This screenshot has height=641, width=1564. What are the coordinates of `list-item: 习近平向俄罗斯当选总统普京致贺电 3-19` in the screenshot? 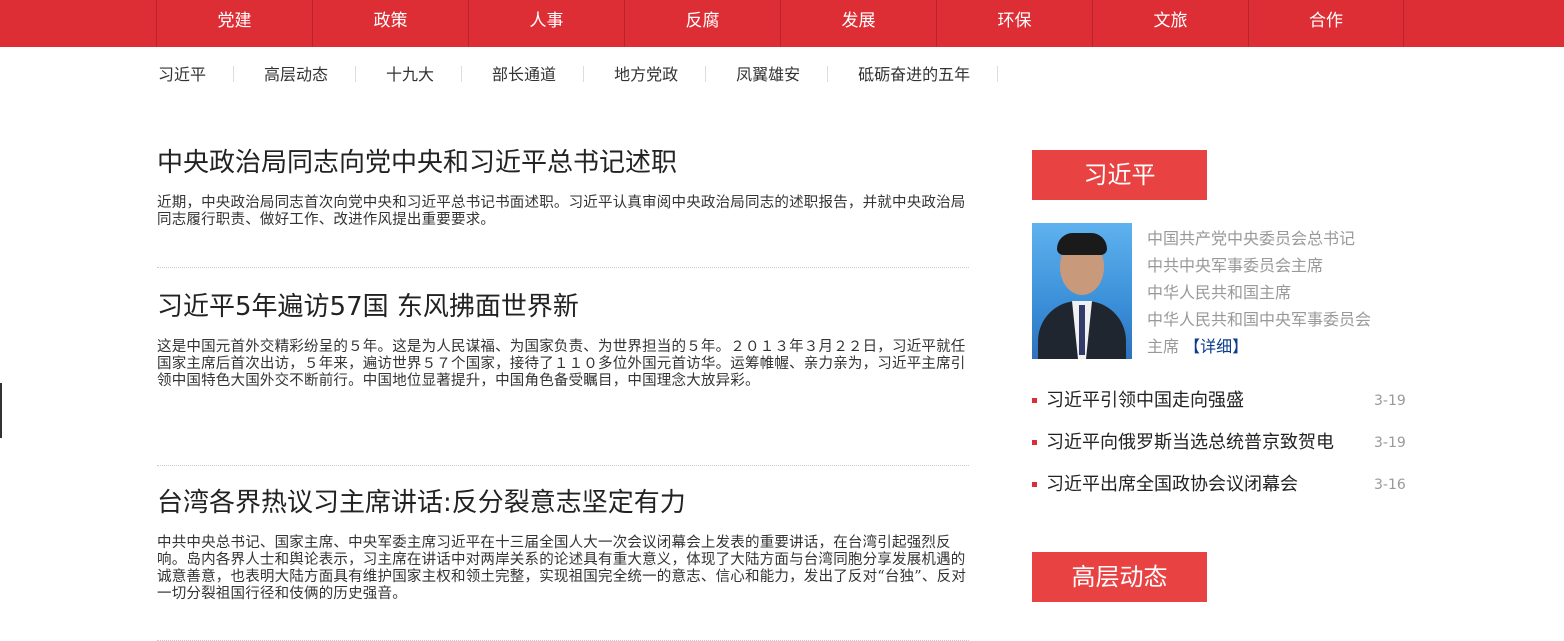 It's located at (1222, 443).